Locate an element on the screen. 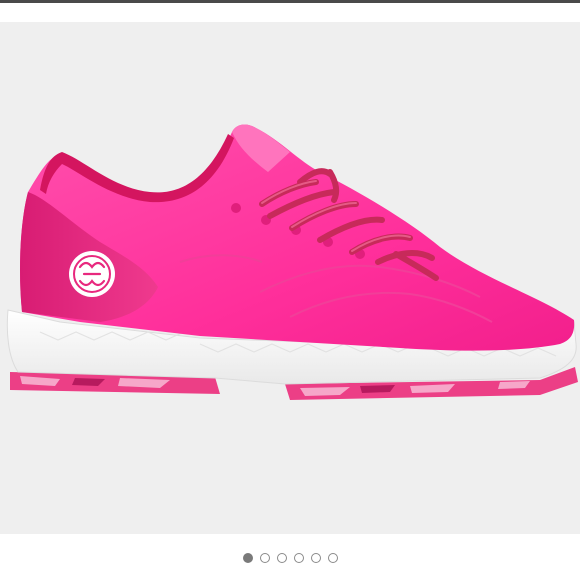 The image size is (580, 580). brand-logo is located at coordinates (92, 274).